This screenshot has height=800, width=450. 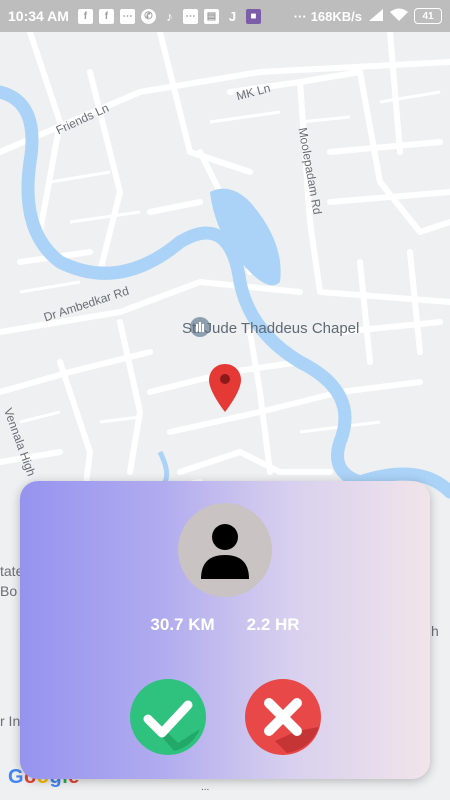 I want to click on news-icon: ▤, so click(x=211, y=16).